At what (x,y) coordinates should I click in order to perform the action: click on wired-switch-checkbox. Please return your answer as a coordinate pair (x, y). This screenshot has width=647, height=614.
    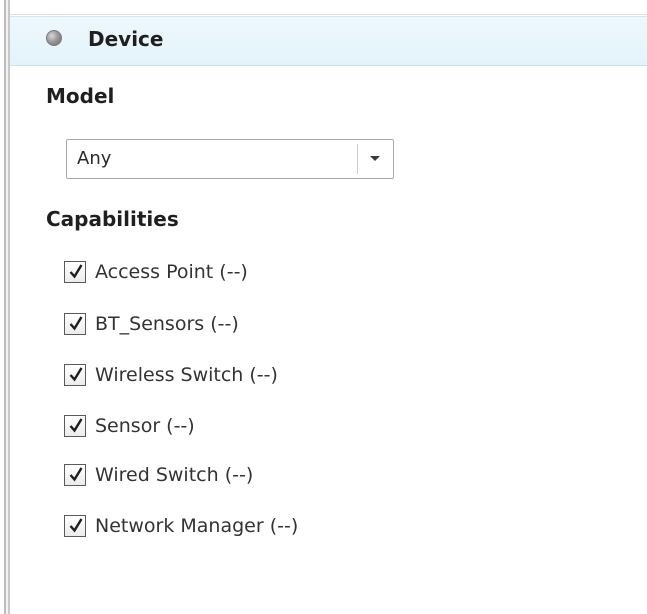
    Looking at the image, I should click on (75, 475).